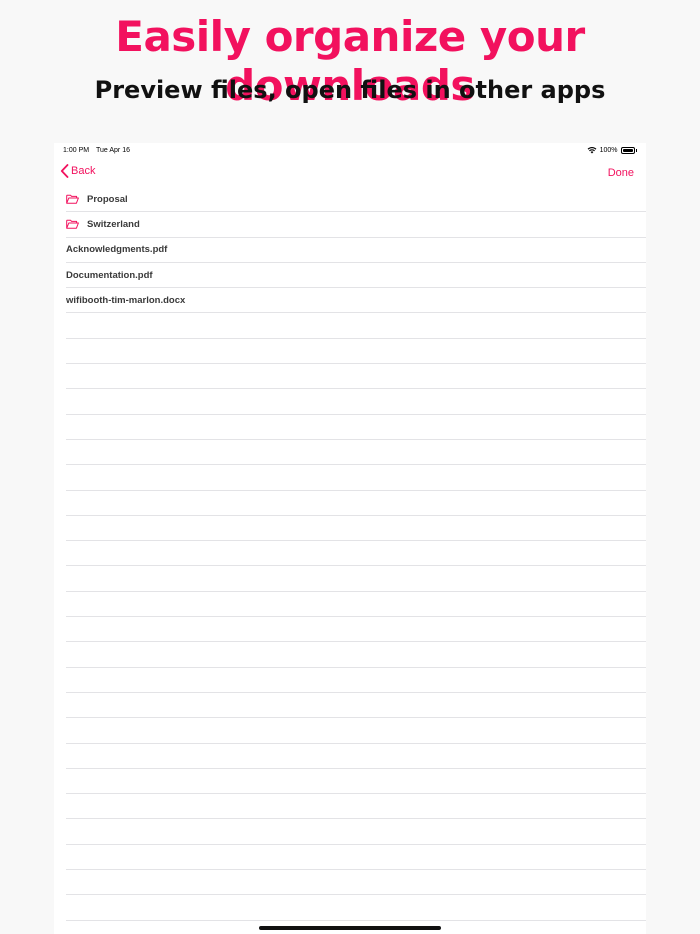 Image resolution: width=700 pixels, height=934 pixels. I want to click on file-row: Documentation.pdf, so click(356, 276).